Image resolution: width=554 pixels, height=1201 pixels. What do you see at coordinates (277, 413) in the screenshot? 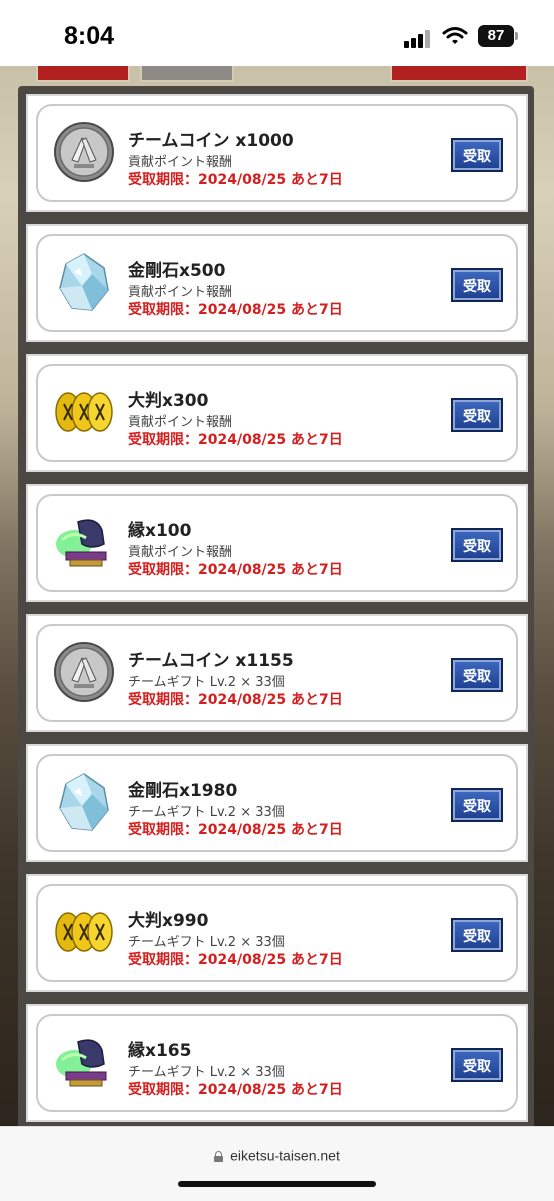
I see `reward-card: 大判x300 貢献ポイント報酬受取期限：2024/08/25 あと7日 受取` at bounding box center [277, 413].